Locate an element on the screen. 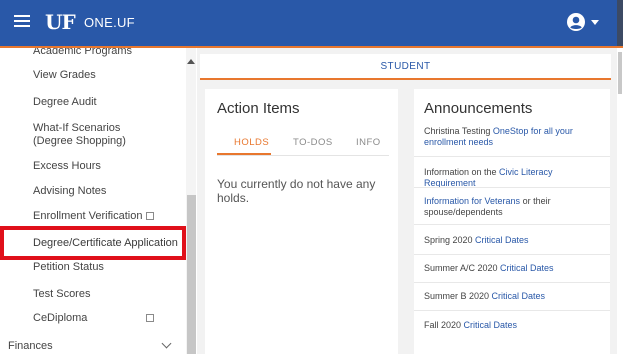 The height and width of the screenshot is (354, 623). announcement-text: Spring 2020 is located at coordinates (450, 240).